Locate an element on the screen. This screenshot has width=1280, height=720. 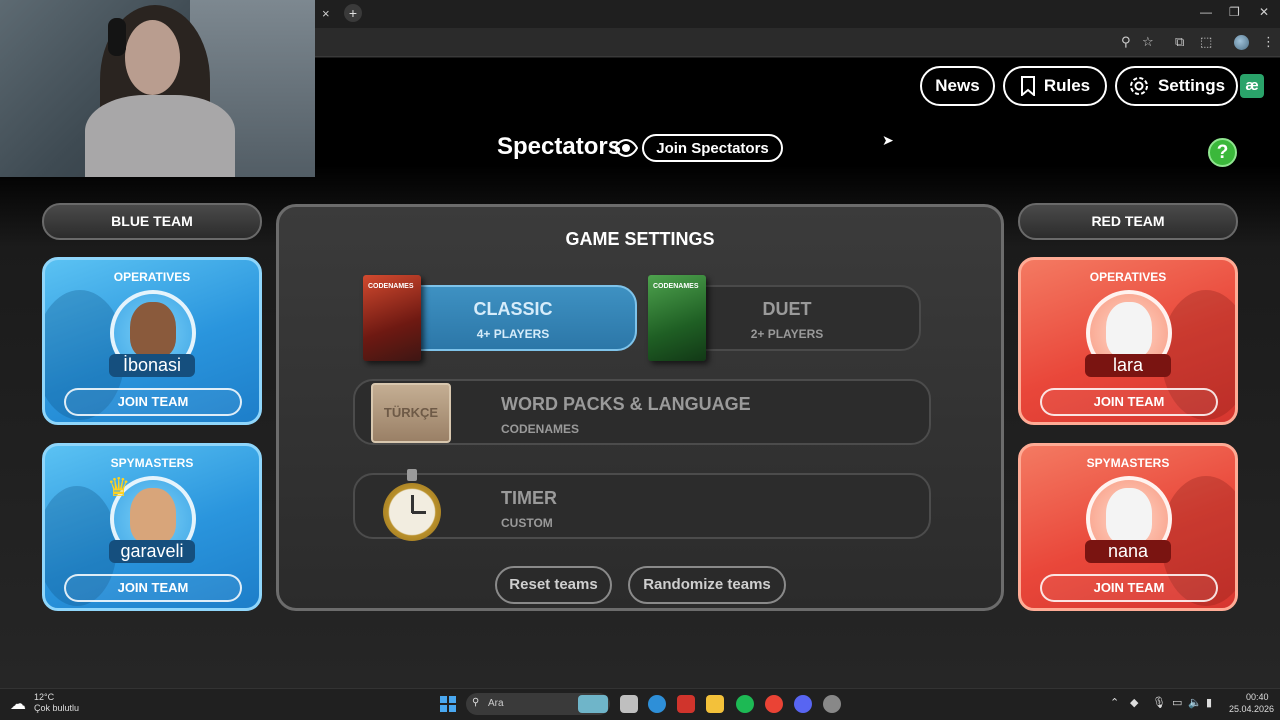
timer-option: TIMER CUSTOM is located at coordinates (642, 505).